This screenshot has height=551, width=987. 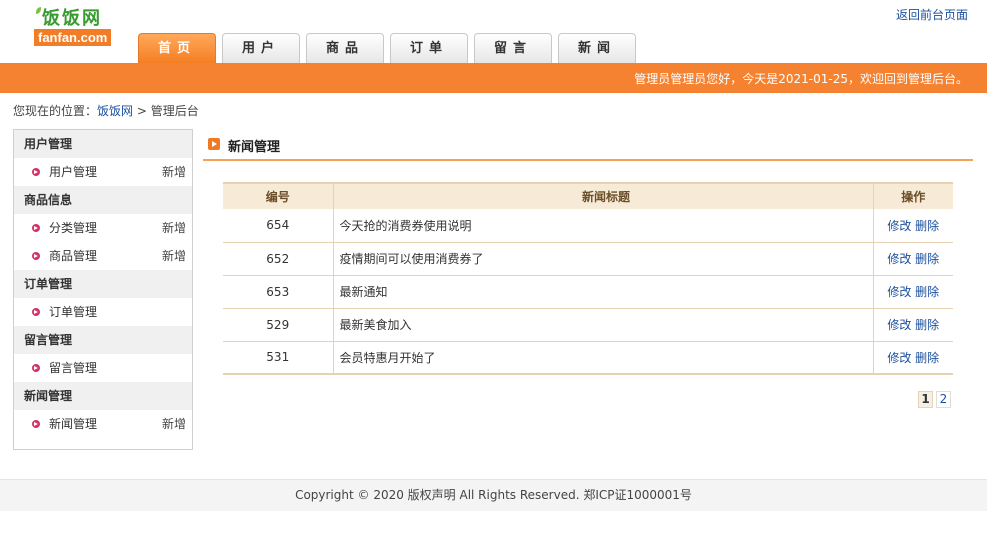 I want to click on column-header-title: 新闻标题, so click(x=603, y=195).